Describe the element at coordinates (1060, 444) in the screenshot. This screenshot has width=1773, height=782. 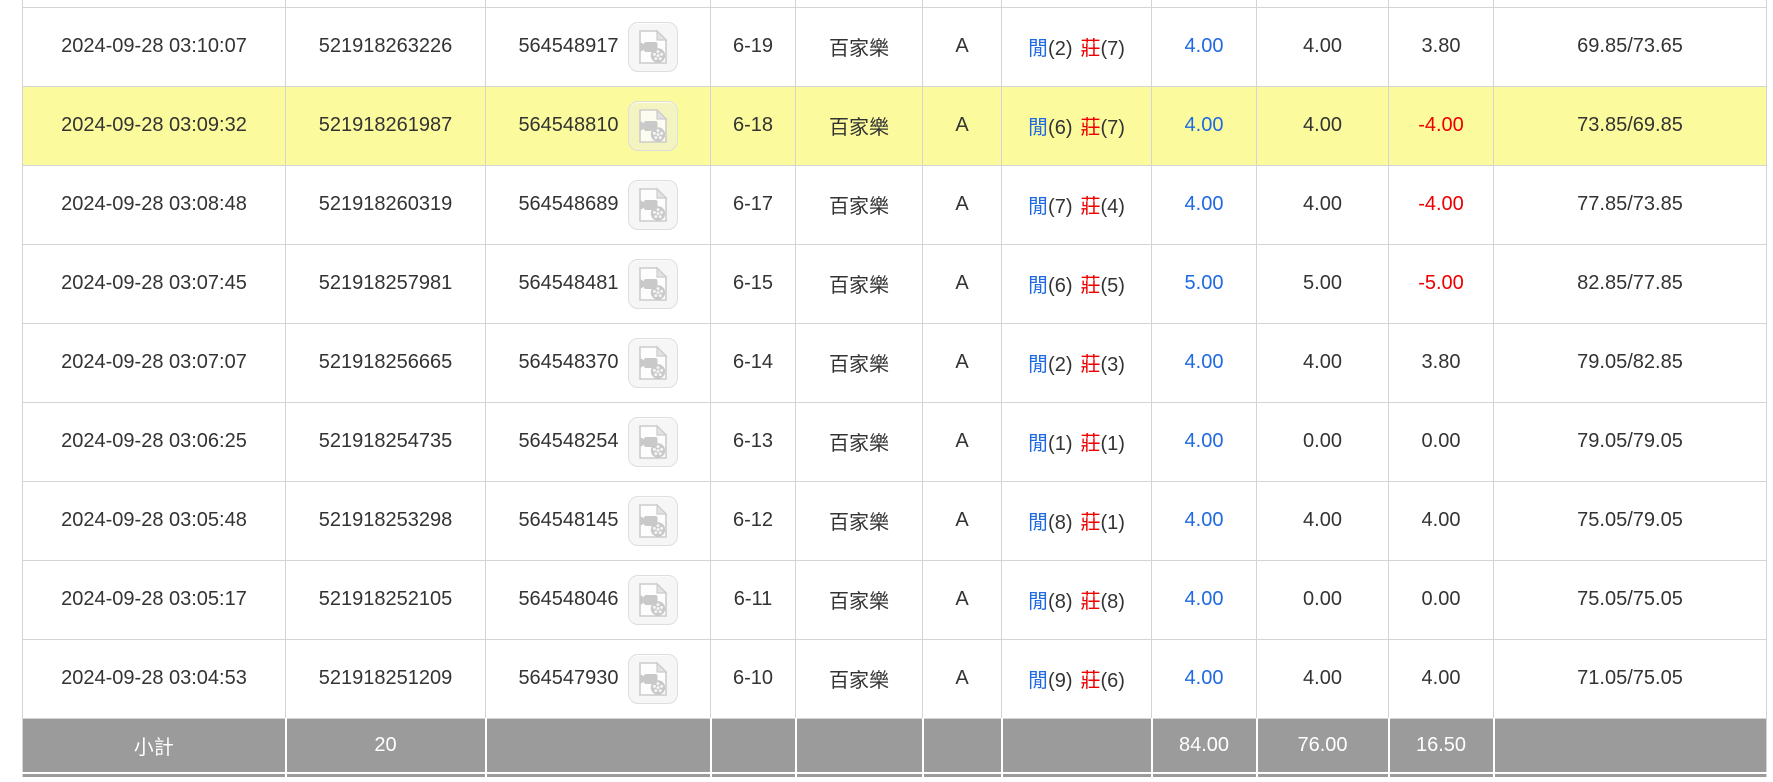
I see `player-score: (1)` at that location.